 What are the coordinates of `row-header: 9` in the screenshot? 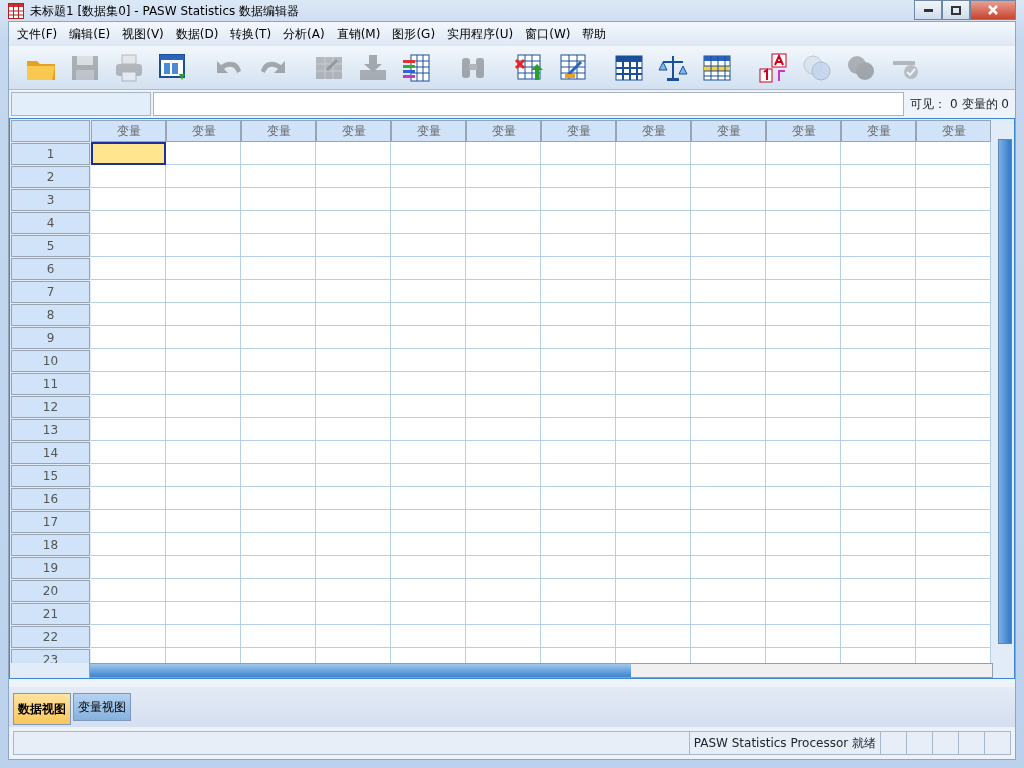 It's located at (50, 338).